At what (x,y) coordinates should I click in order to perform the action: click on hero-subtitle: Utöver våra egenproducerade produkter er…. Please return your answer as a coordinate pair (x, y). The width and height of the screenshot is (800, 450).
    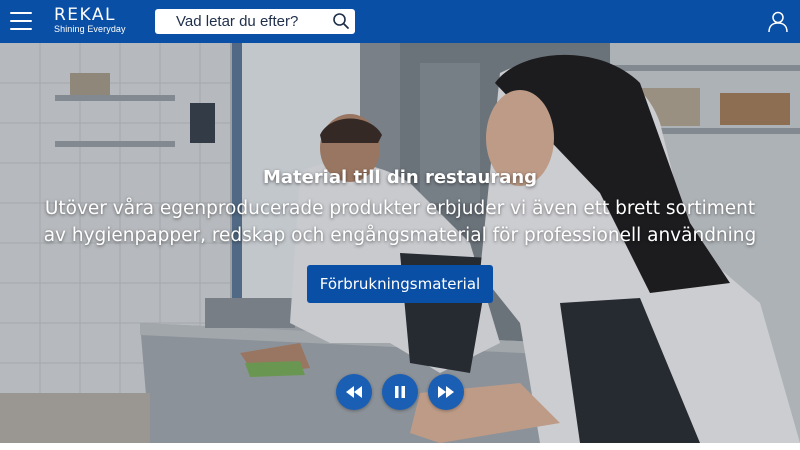
    Looking at the image, I should click on (400, 222).